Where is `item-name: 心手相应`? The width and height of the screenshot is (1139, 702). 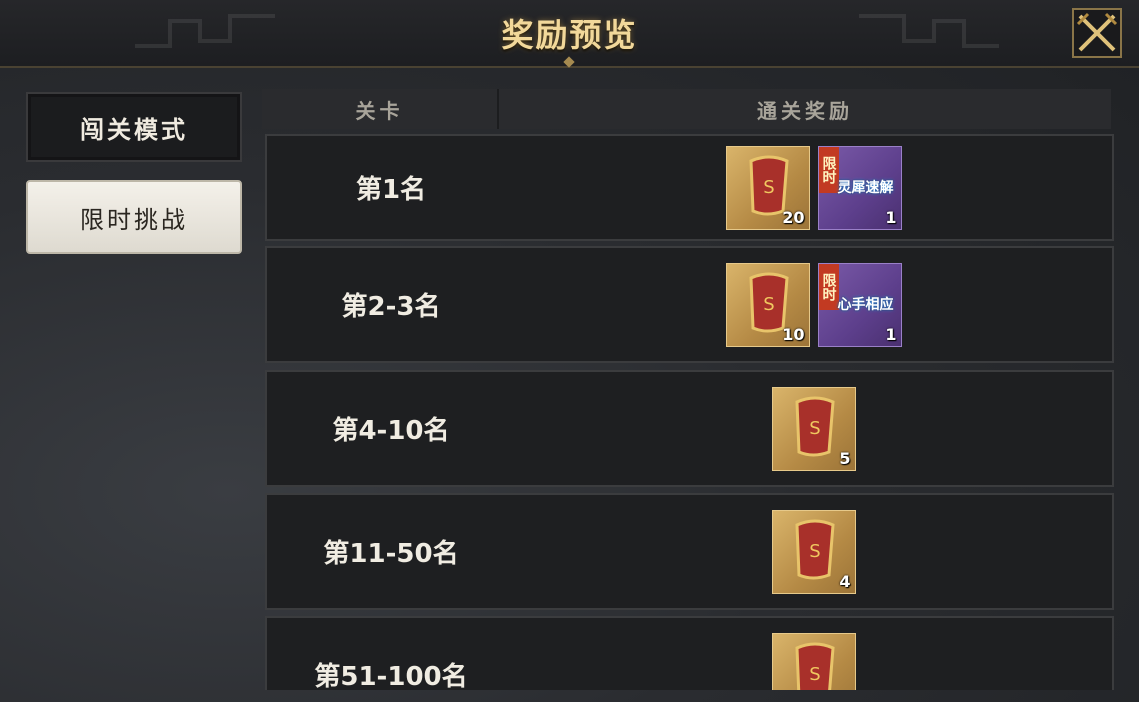
item-name: 心手相应 is located at coordinates (865, 304).